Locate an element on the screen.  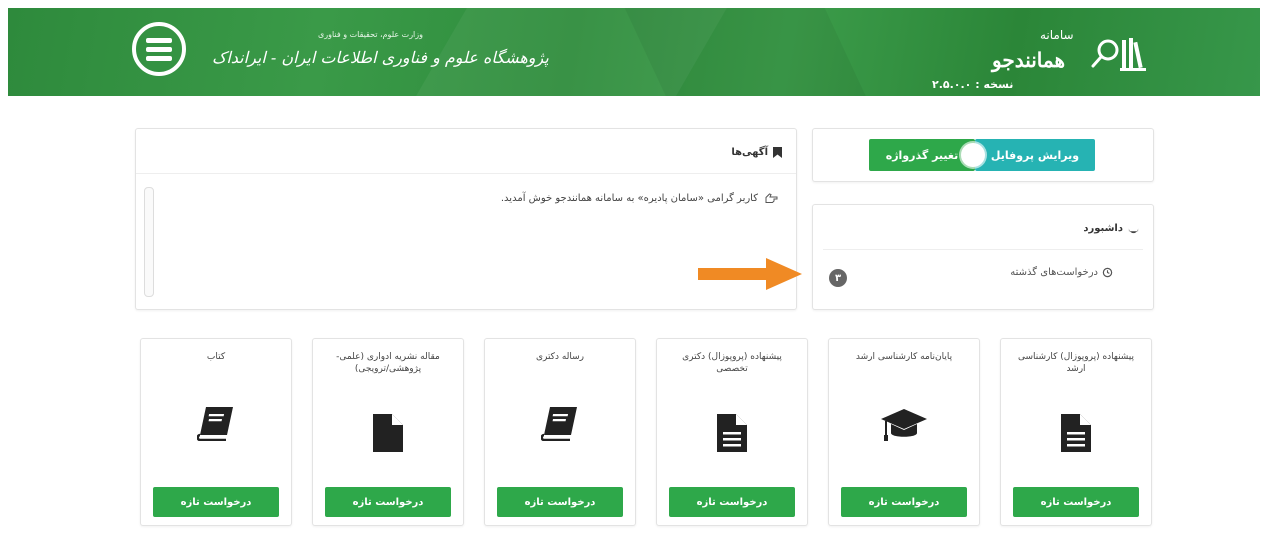
card-title: پایان‌نامه کارشناسی ارشد is located at coordinates (904, 357).